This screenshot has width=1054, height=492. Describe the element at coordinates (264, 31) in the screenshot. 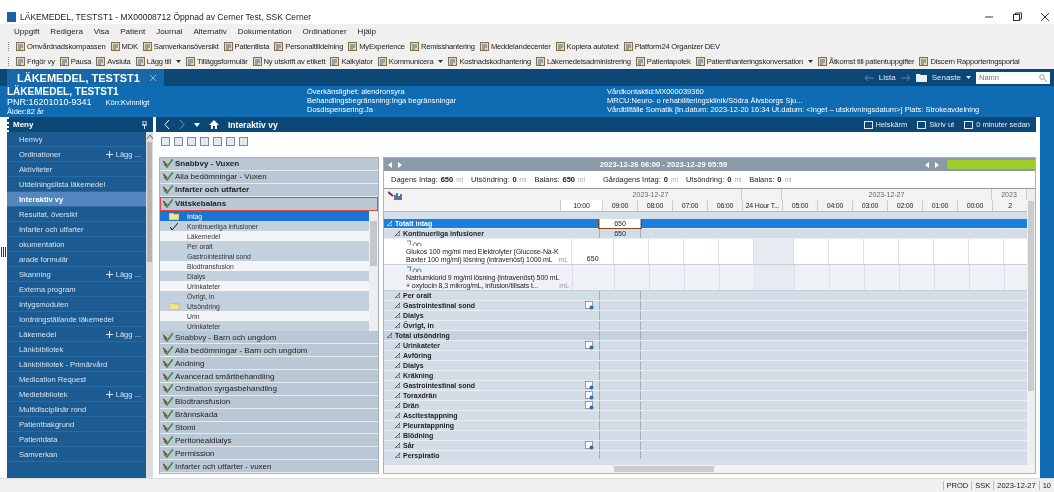

I see `menu-item: Dokumentation` at that location.